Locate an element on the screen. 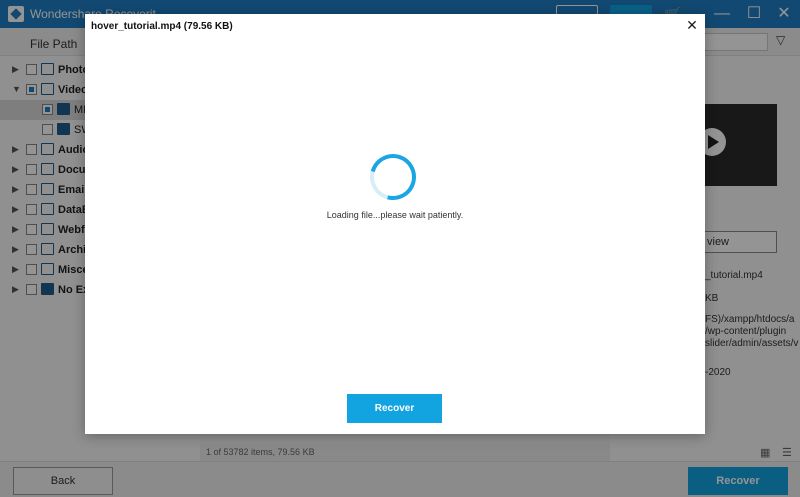  loading-spinner-icon is located at coordinates (393, 177).